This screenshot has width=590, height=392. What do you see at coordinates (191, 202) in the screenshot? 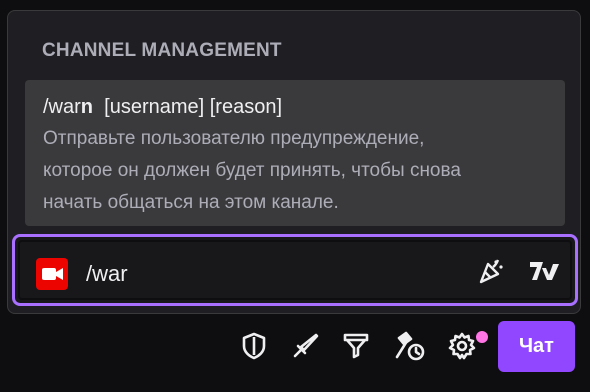
I see `description-line: начать общаться на этом канале.` at bounding box center [191, 202].